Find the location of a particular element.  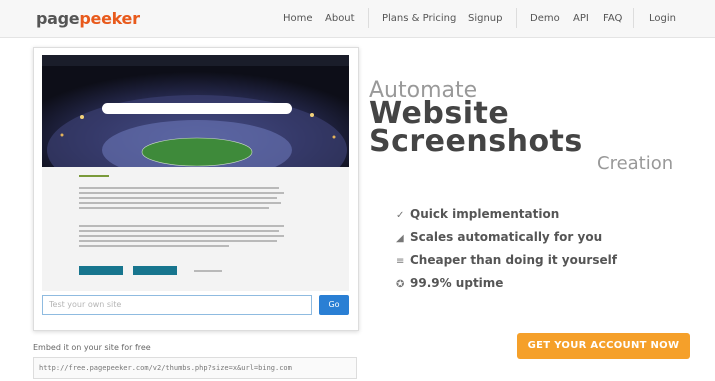

nav-home: Home is located at coordinates (298, 18).